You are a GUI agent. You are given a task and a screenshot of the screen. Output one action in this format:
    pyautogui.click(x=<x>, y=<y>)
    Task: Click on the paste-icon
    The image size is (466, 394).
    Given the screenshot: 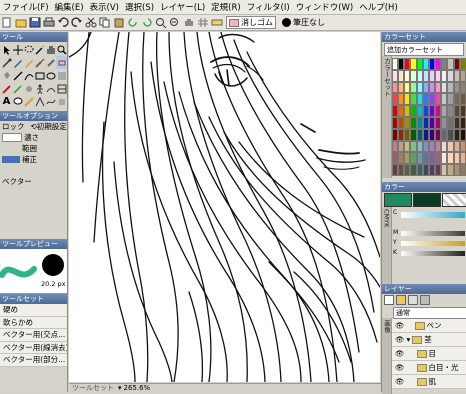 What is the action you would take?
    pyautogui.click(x=119, y=22)
    